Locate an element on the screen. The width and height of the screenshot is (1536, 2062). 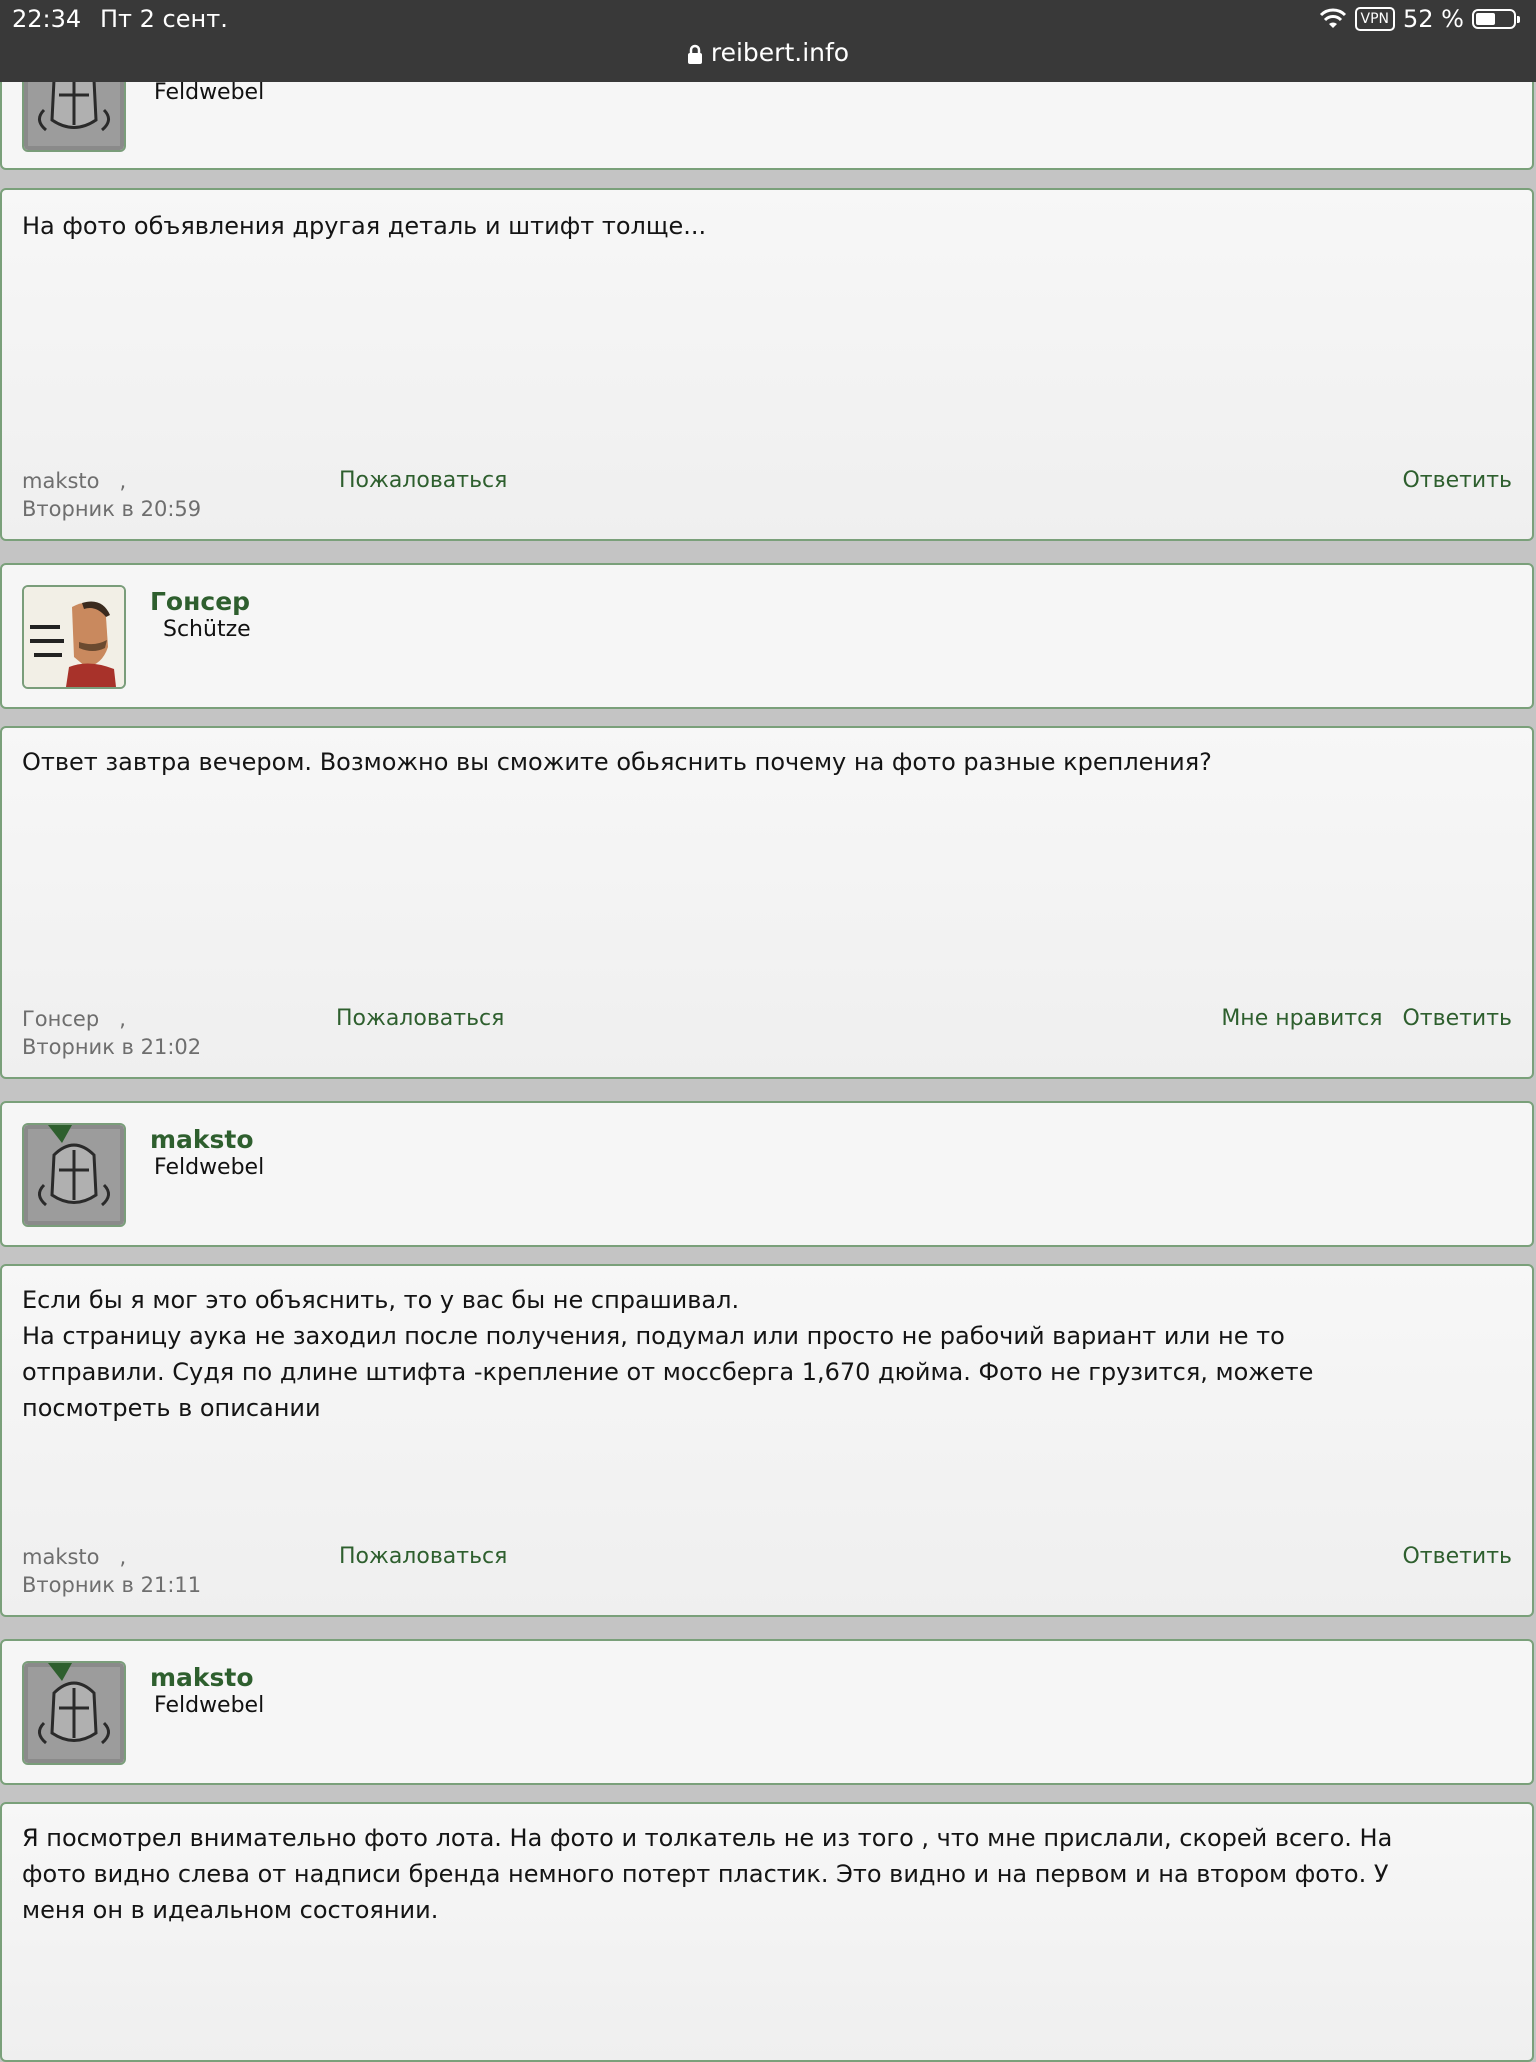
post-author-link: Гонсер , is located at coordinates (74, 1019).